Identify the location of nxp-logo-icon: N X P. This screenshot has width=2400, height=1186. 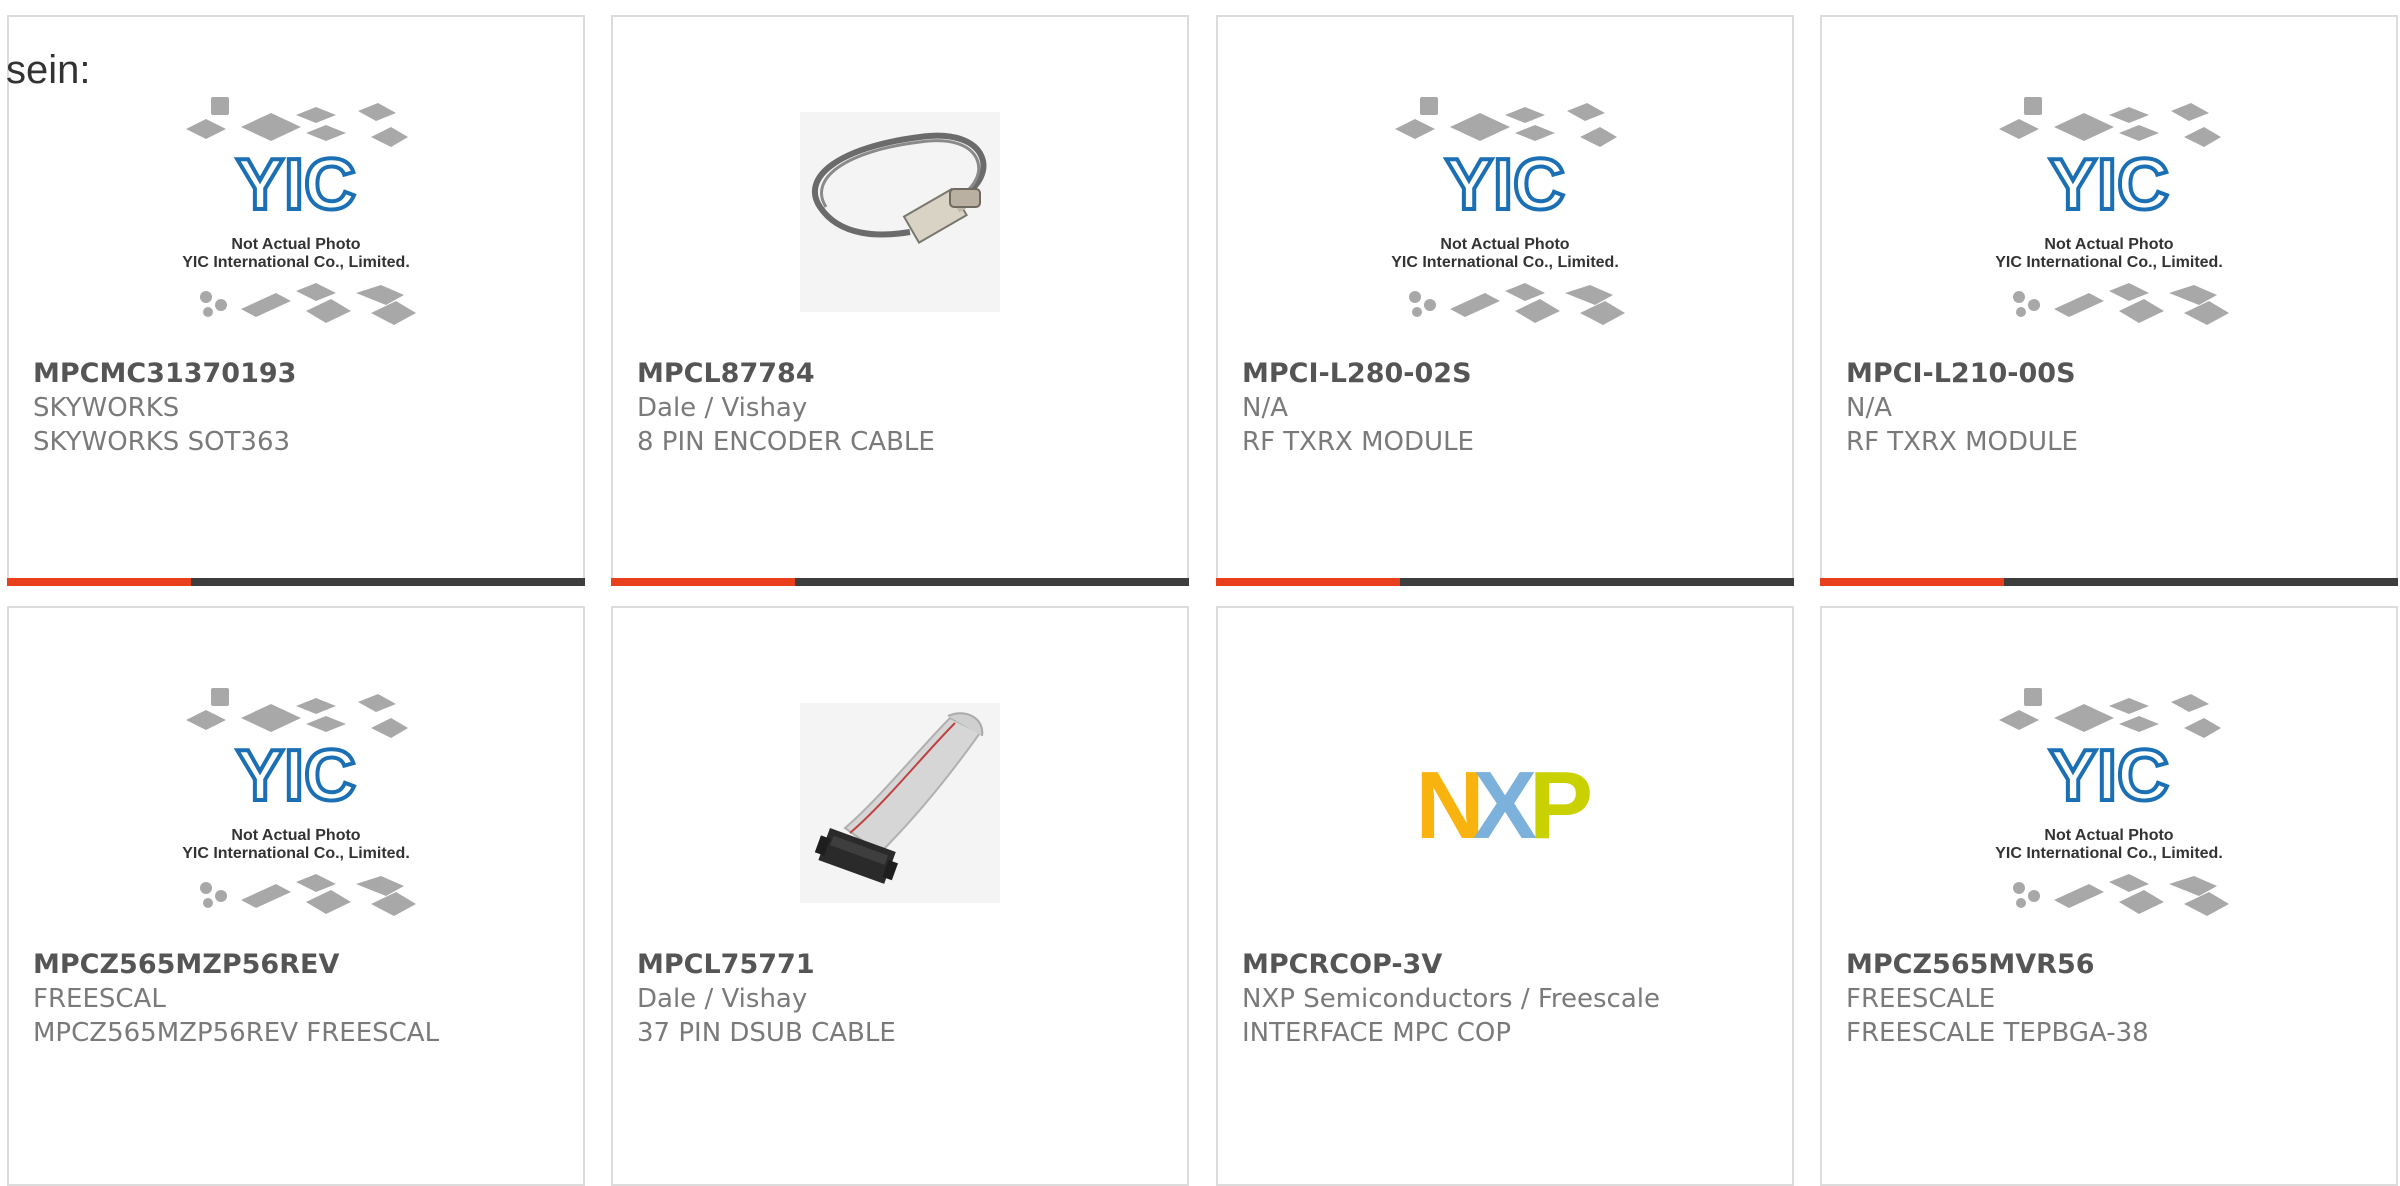
(1505, 813).